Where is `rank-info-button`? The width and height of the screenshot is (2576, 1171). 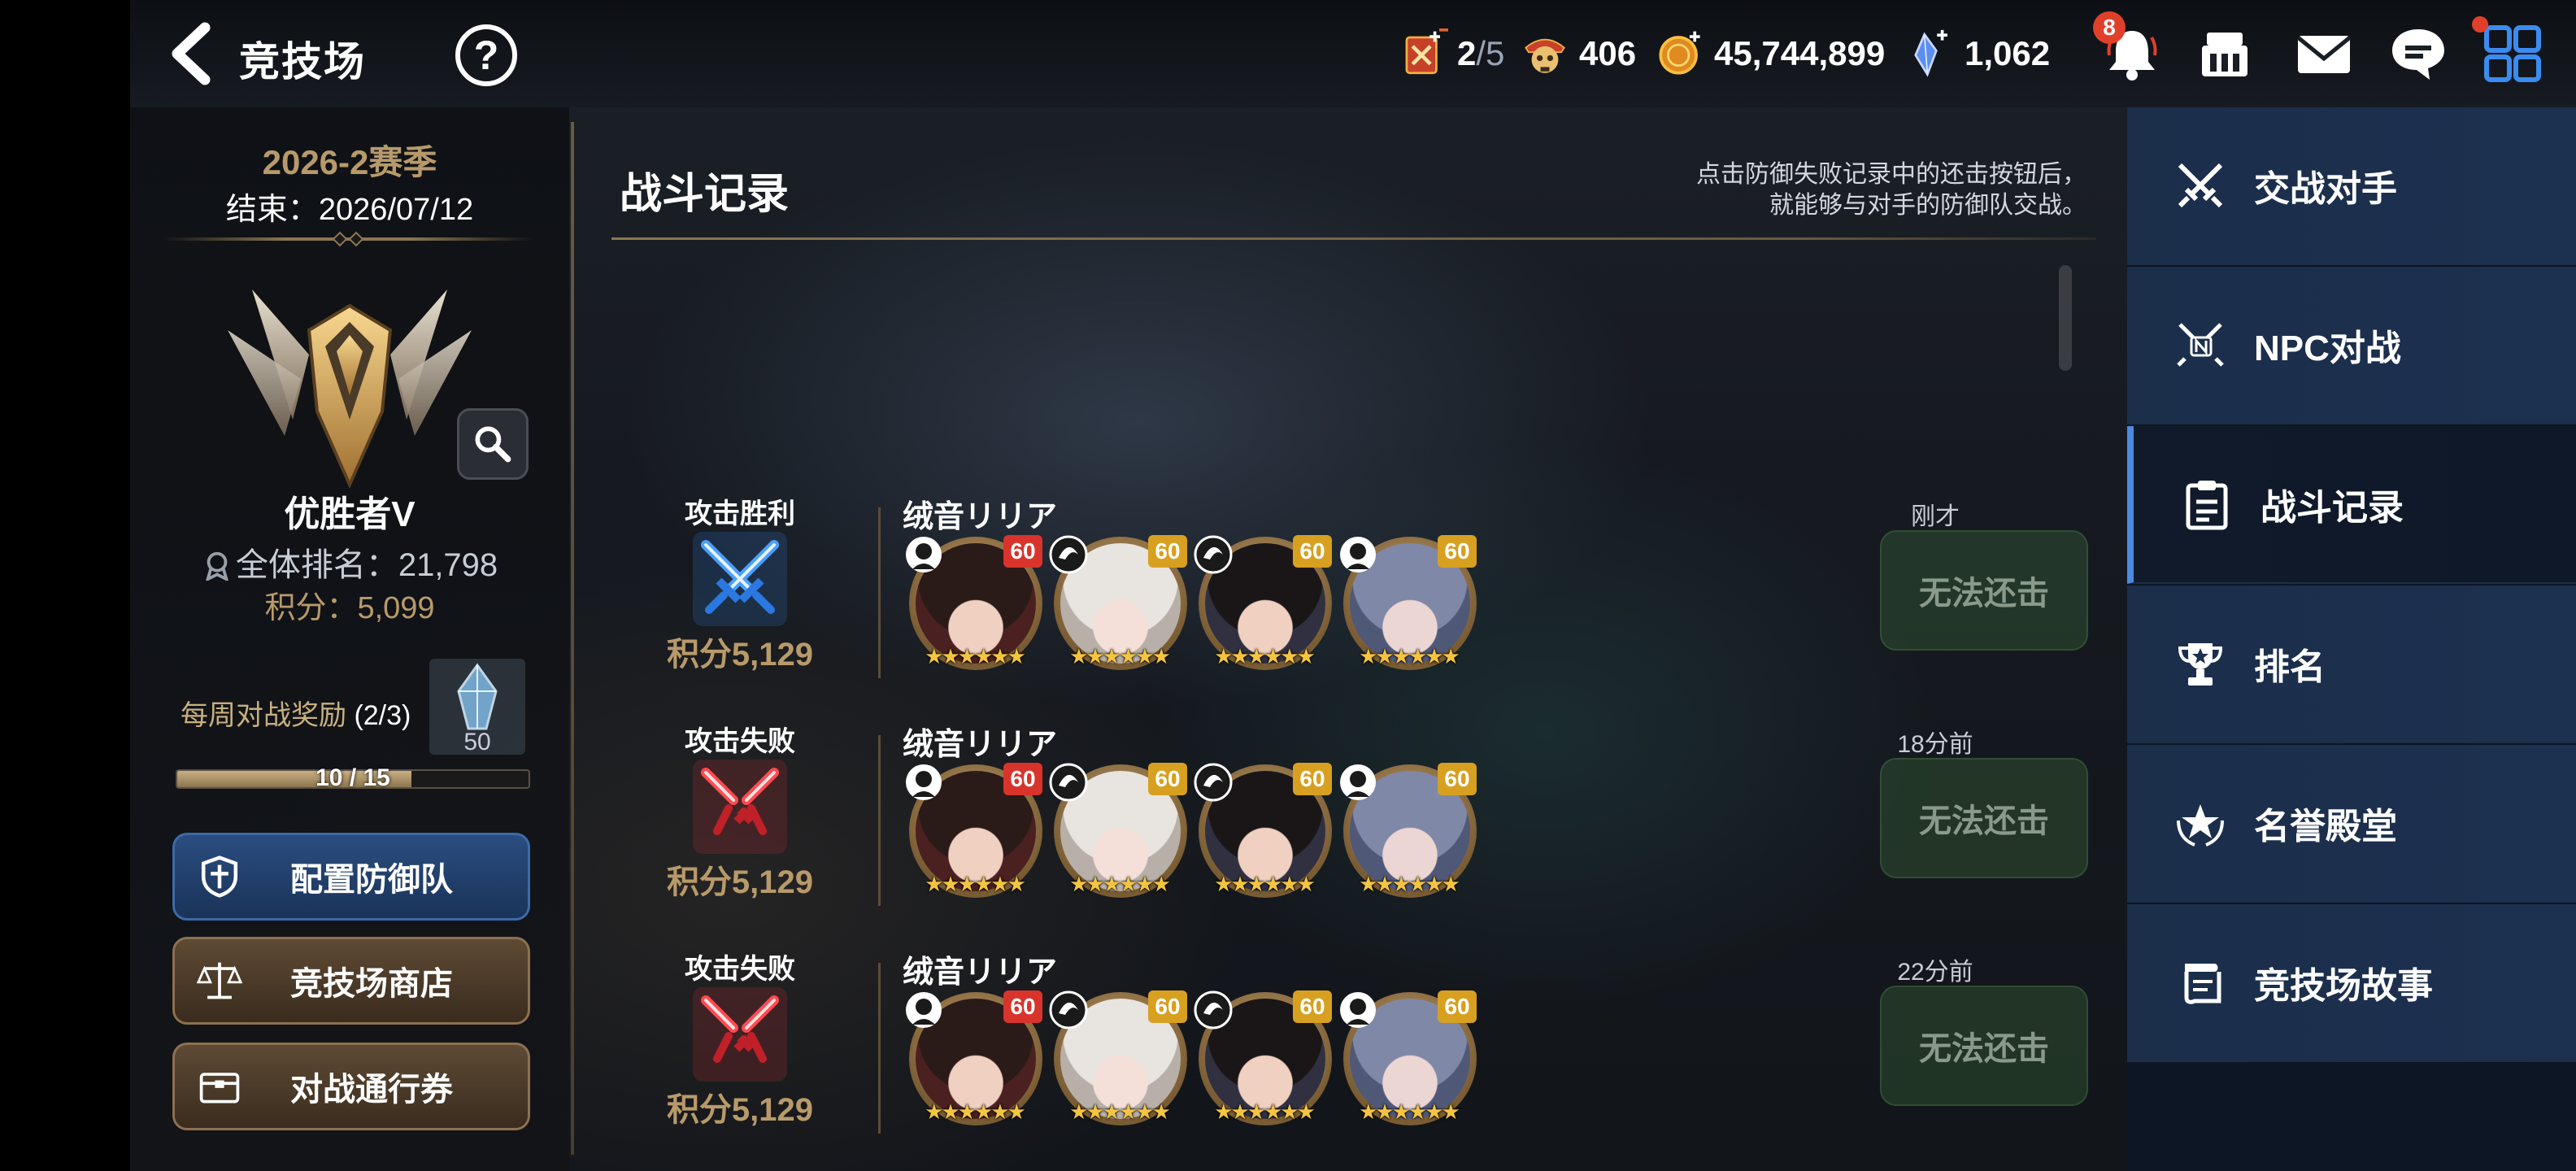
rank-info-button is located at coordinates (493, 444).